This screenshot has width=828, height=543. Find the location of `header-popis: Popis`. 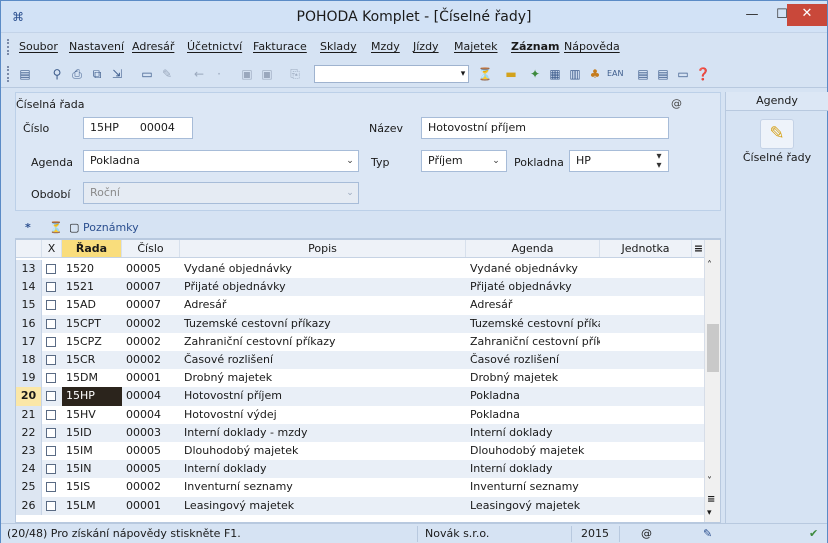

header-popis: Popis is located at coordinates (323, 249).